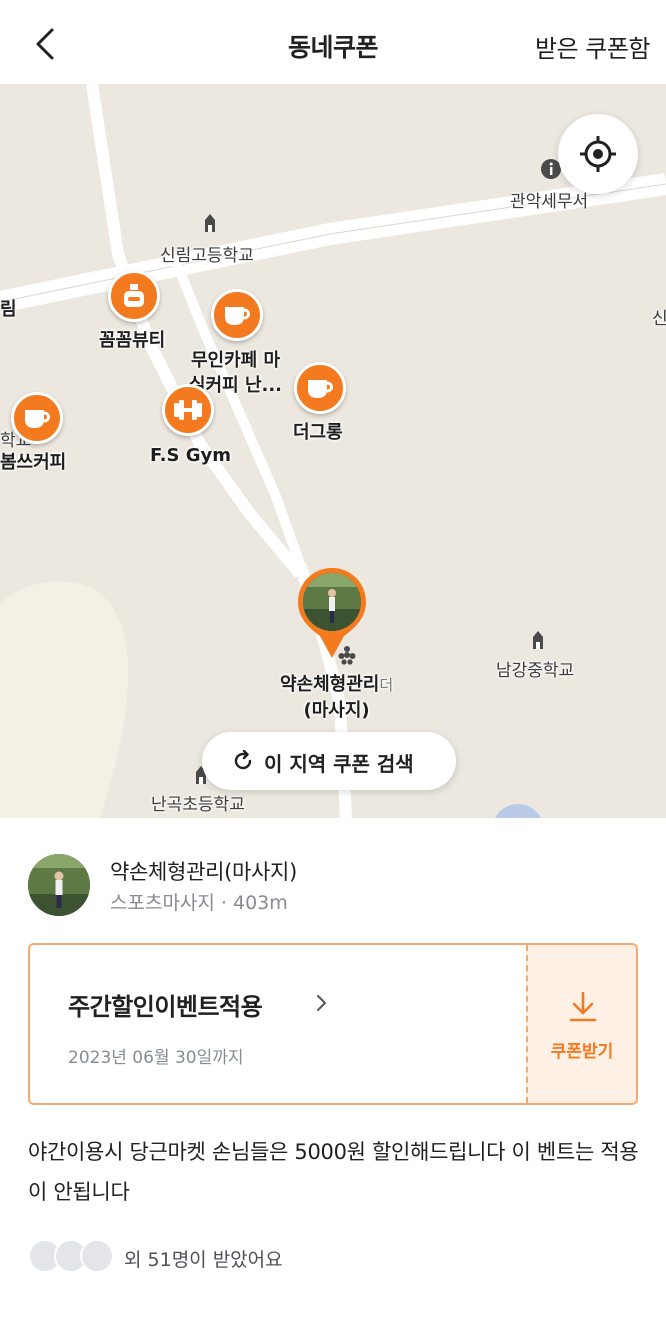 This screenshot has height=1329, width=666. What do you see at coordinates (8, 309) in the screenshot?
I see `map-label-rim: 림` at bounding box center [8, 309].